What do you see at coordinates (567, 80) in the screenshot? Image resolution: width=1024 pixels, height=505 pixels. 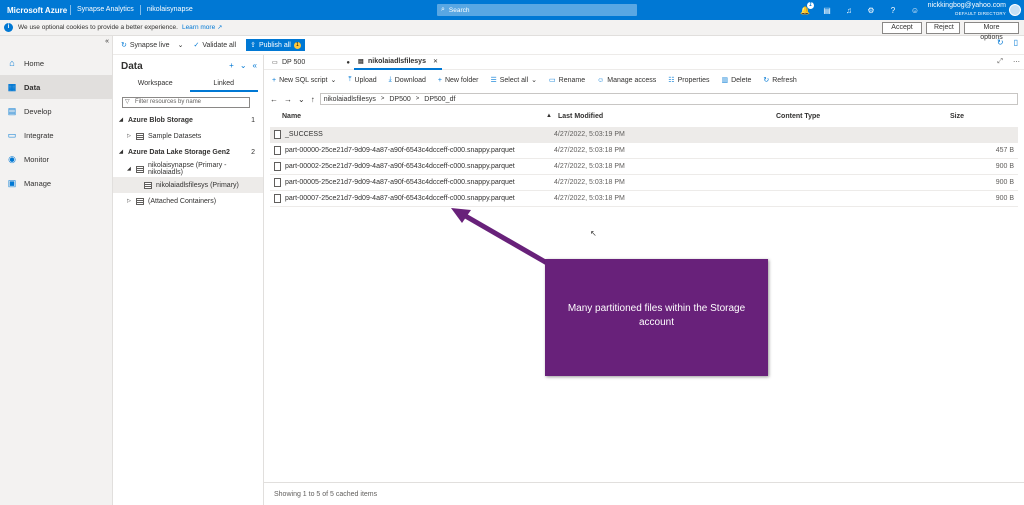 I see `rename-button: ▭ Rename` at bounding box center [567, 80].